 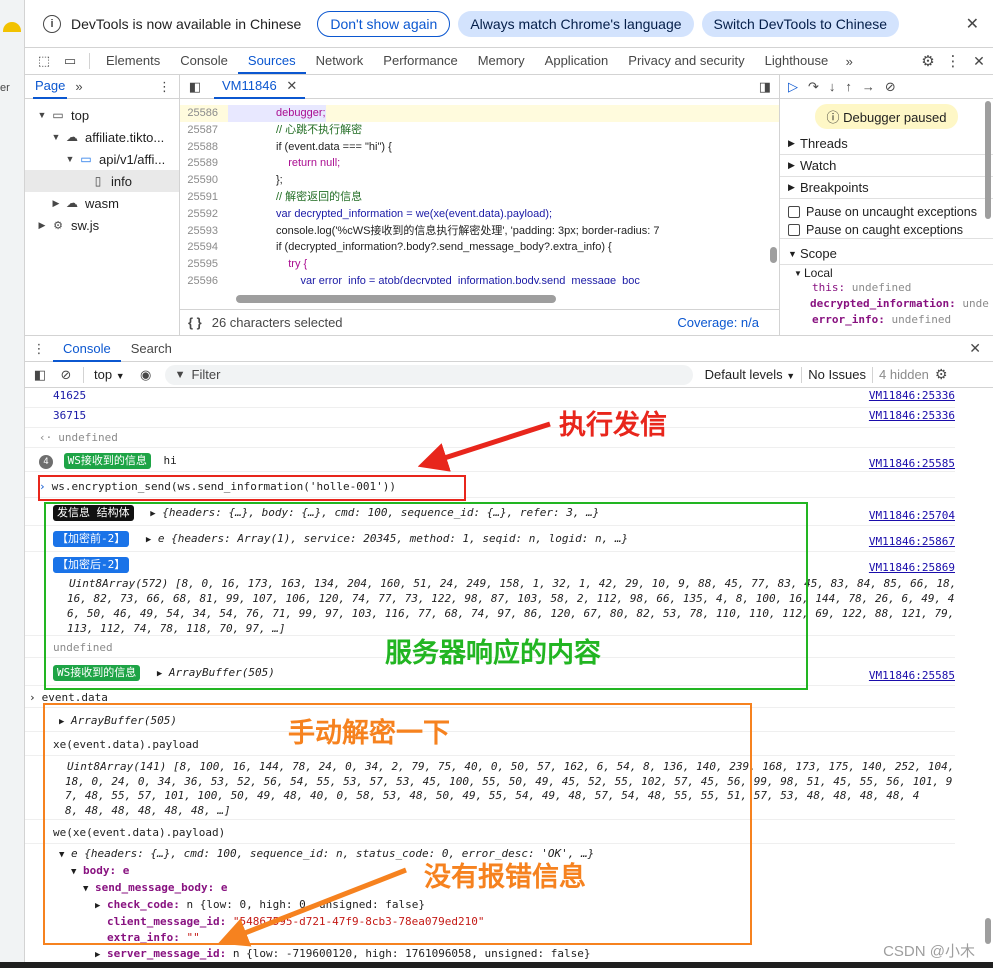 I want to click on drawer-menu-icon: ⋮, so click(x=39, y=349).